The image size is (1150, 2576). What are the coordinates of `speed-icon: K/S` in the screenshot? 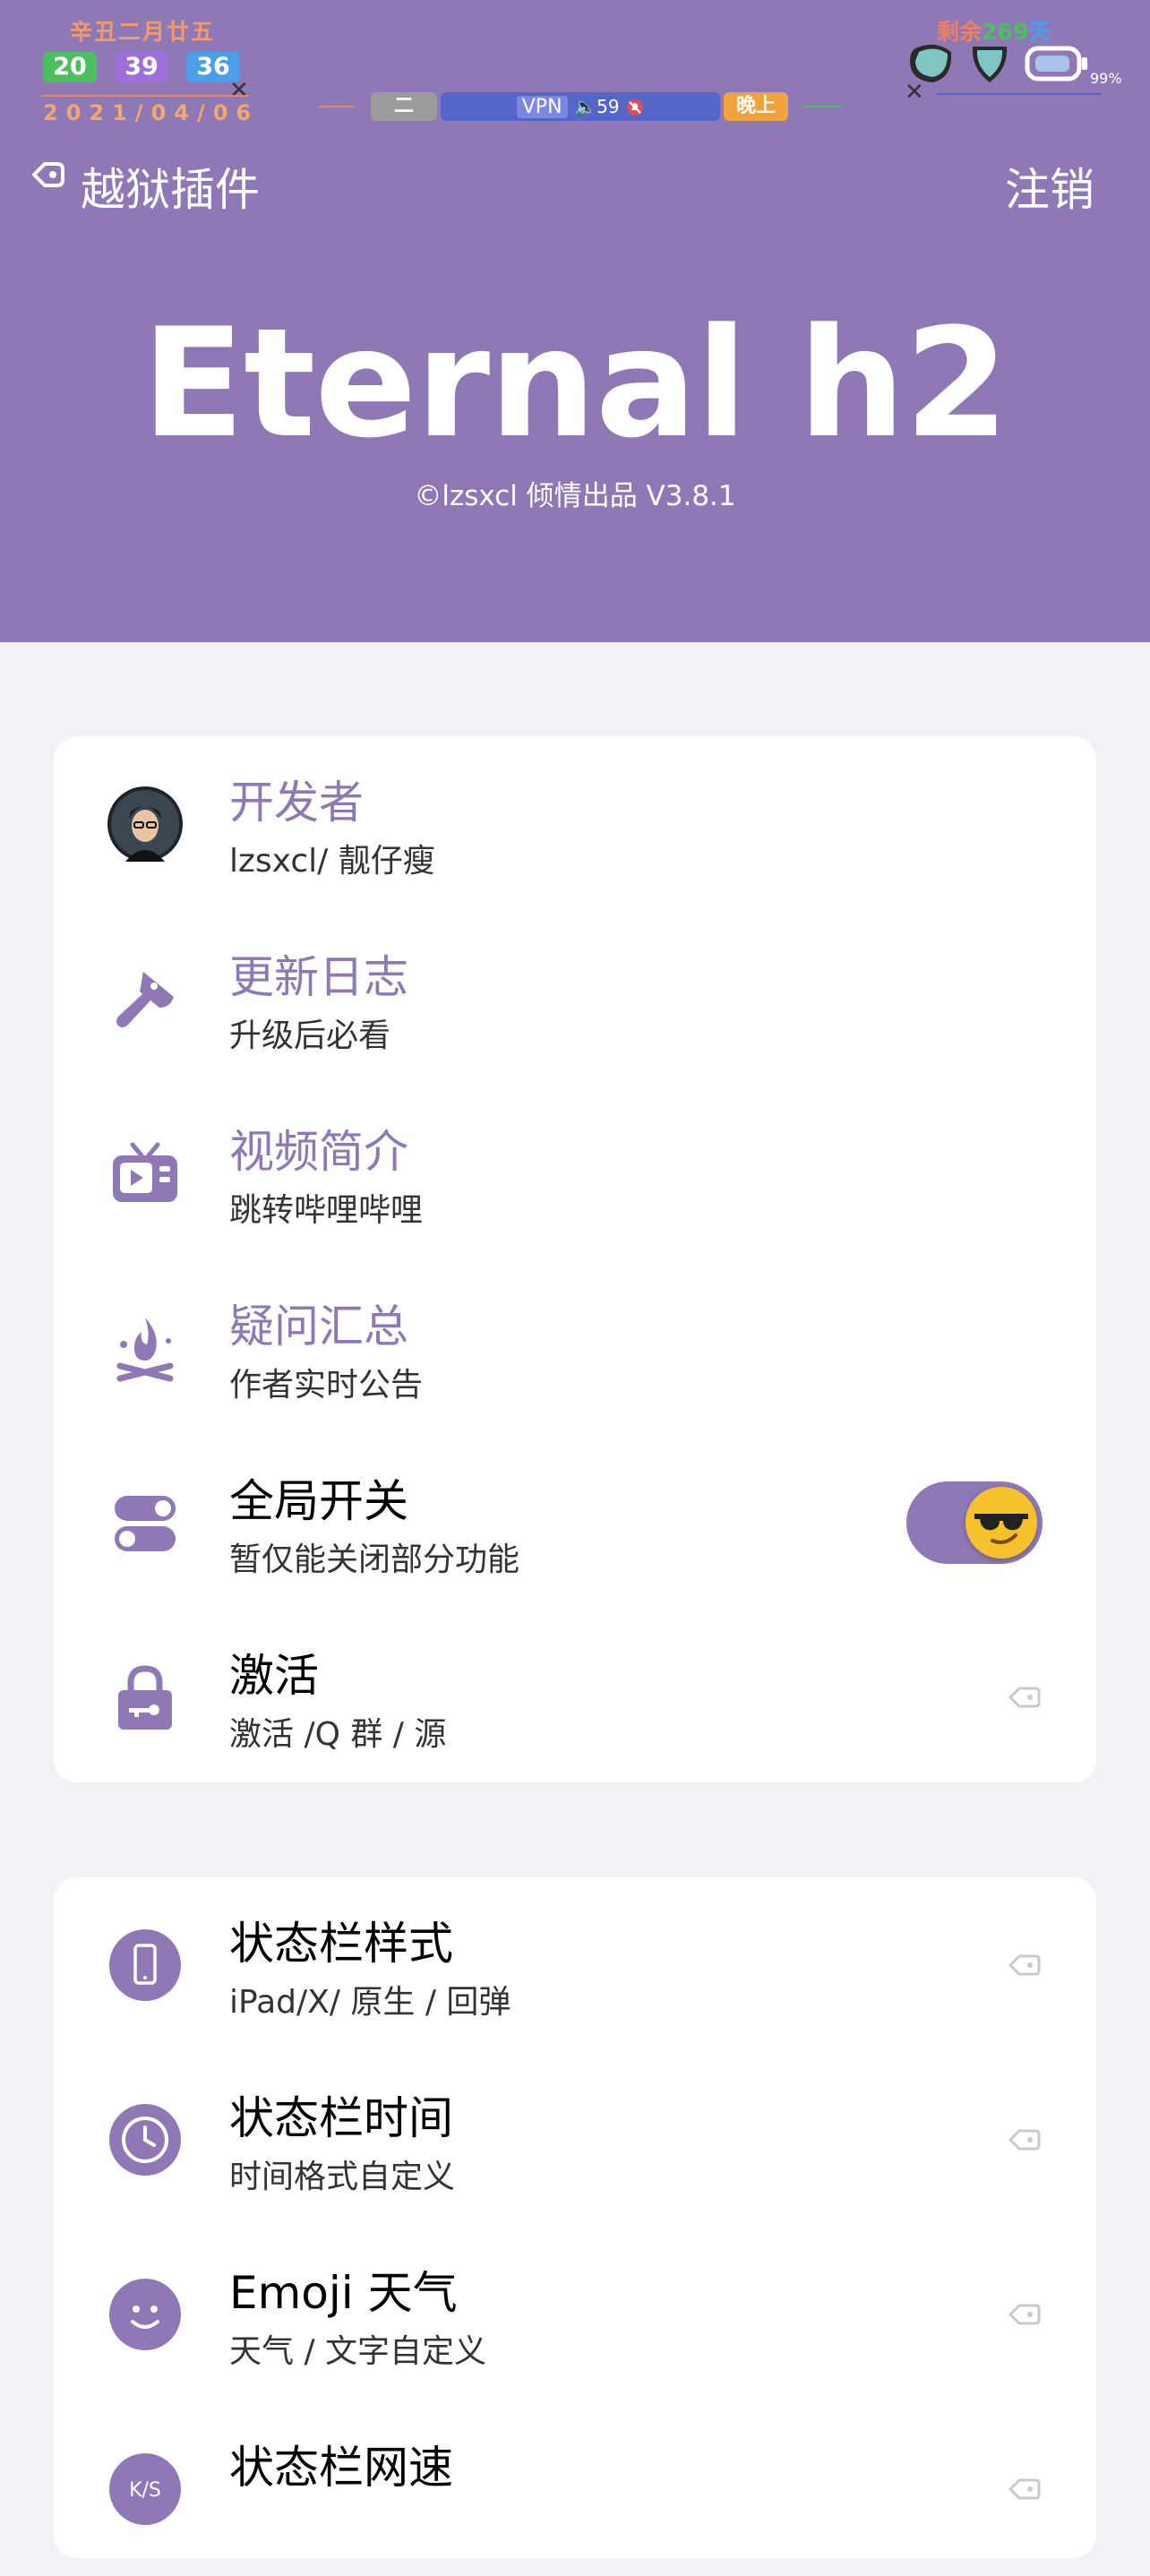 It's located at (145, 2489).